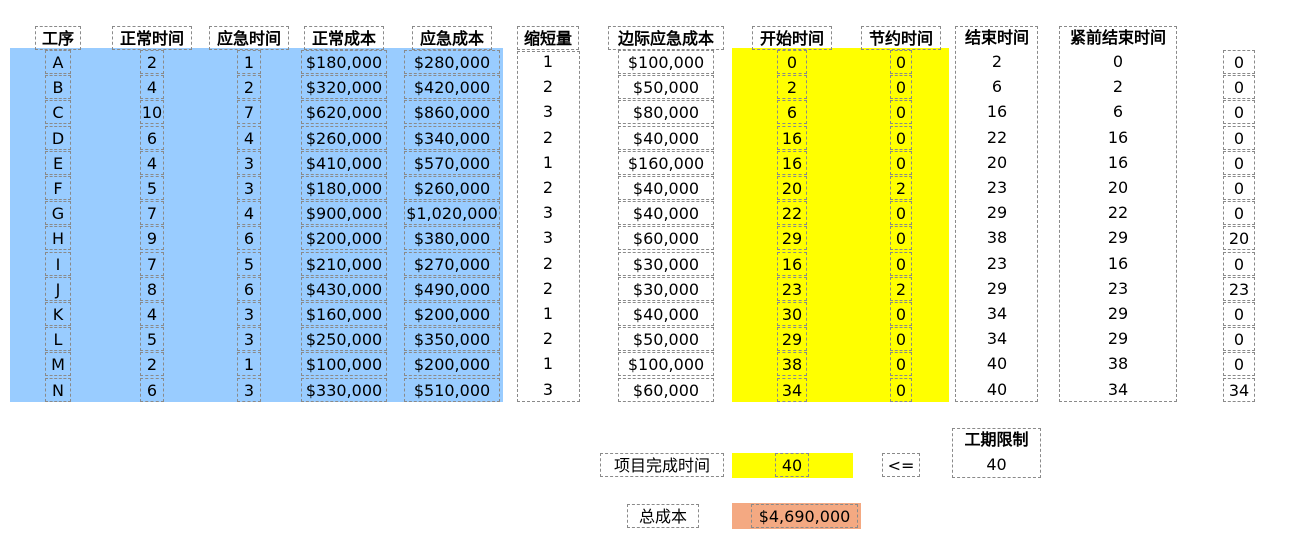 This screenshot has width=1313, height=539. I want to click on cell-normal-cost: $620,000, so click(344, 112).